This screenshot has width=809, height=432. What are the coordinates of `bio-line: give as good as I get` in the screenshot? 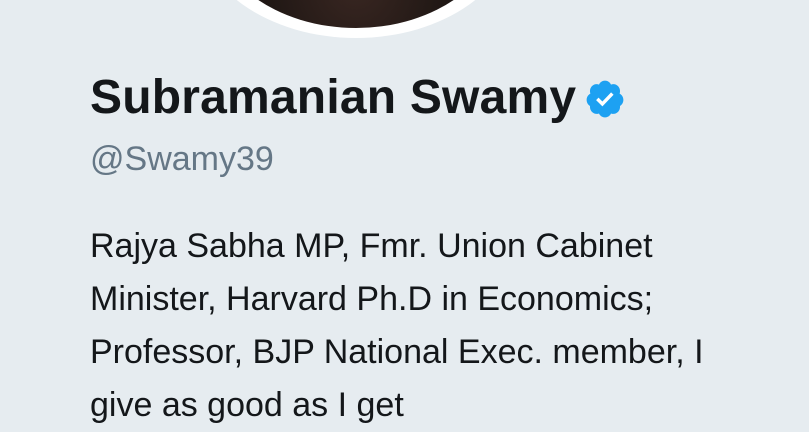 It's located at (247, 405).